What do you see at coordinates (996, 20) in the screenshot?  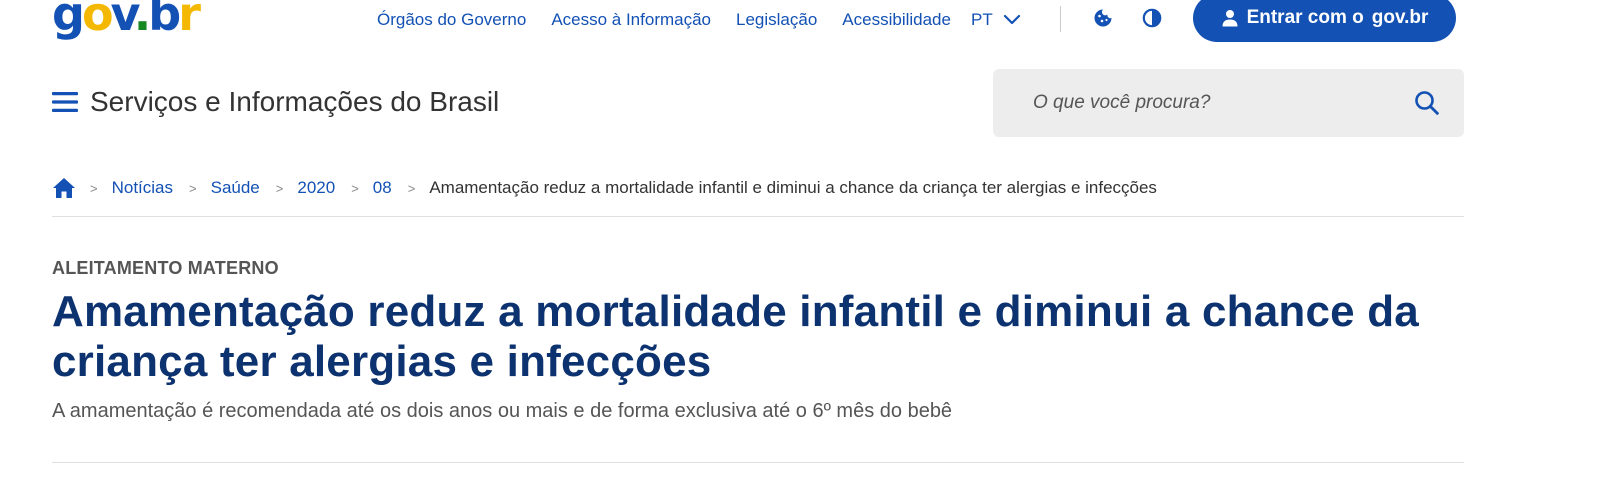 I see `language-selector: PT` at bounding box center [996, 20].